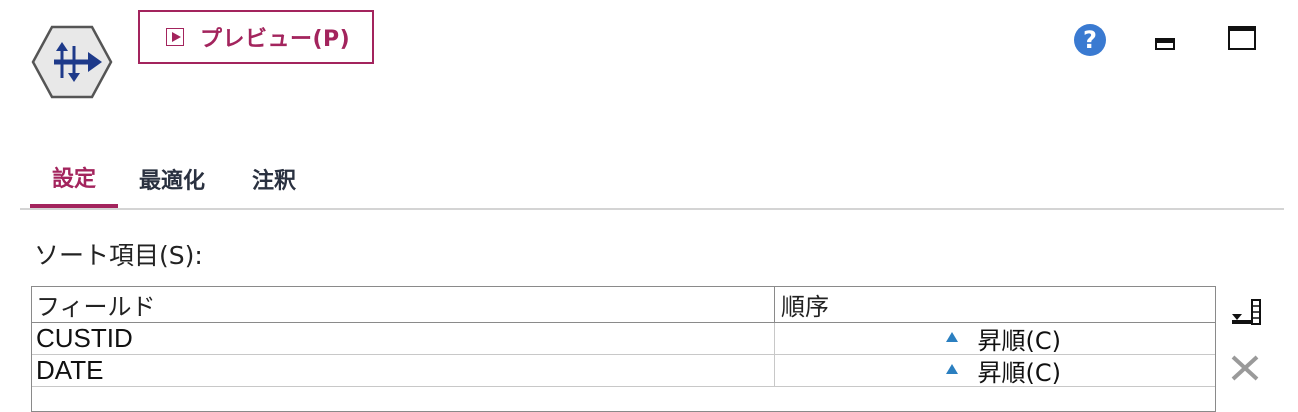  What do you see at coordinates (72, 62) in the screenshot?
I see `sort-node-icon` at bounding box center [72, 62].